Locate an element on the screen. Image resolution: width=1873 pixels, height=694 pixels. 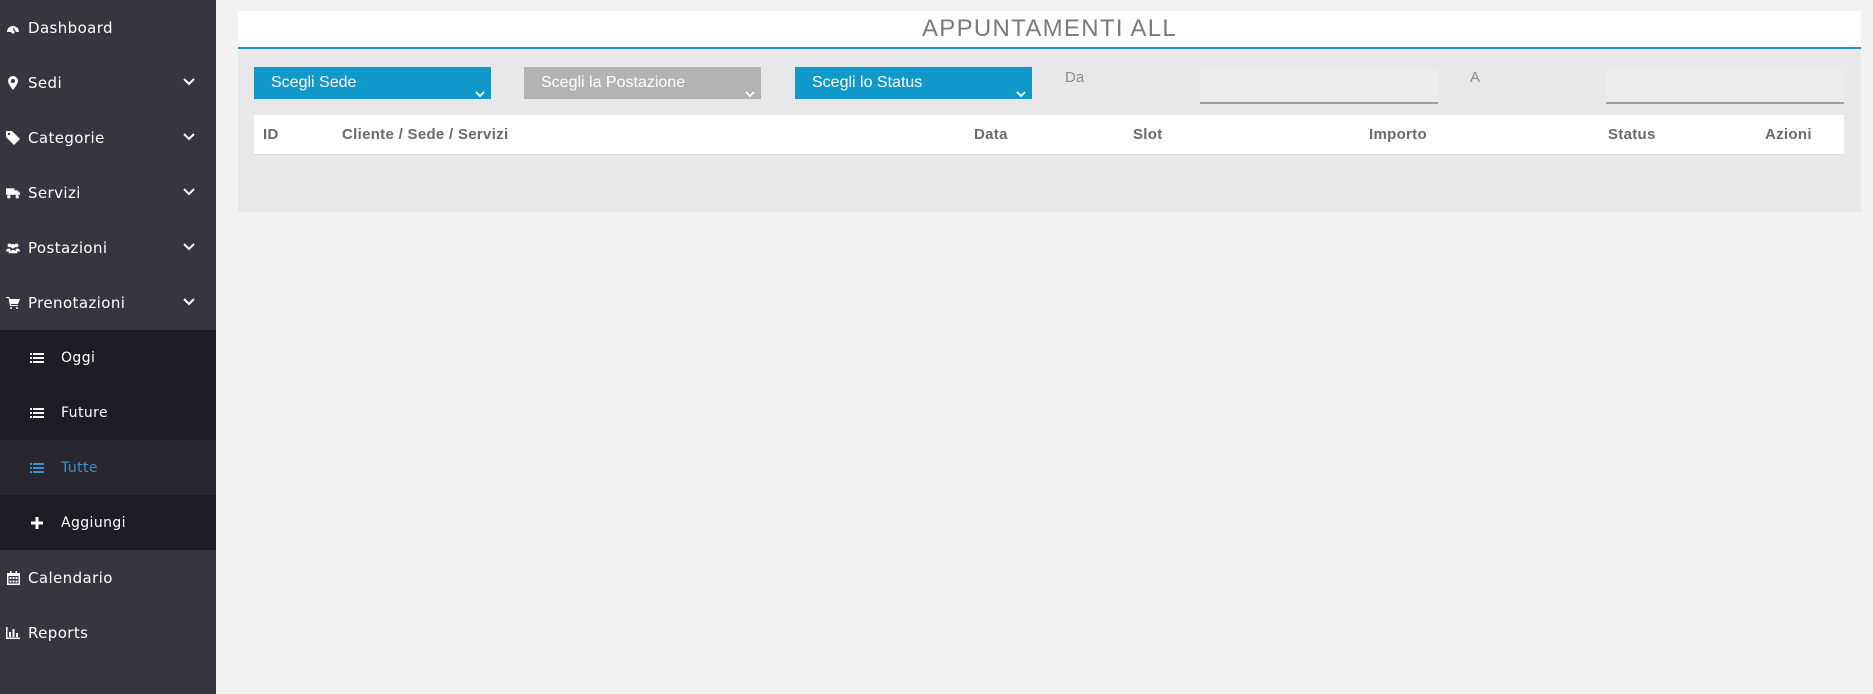
tag-icon is located at coordinates (13, 137).